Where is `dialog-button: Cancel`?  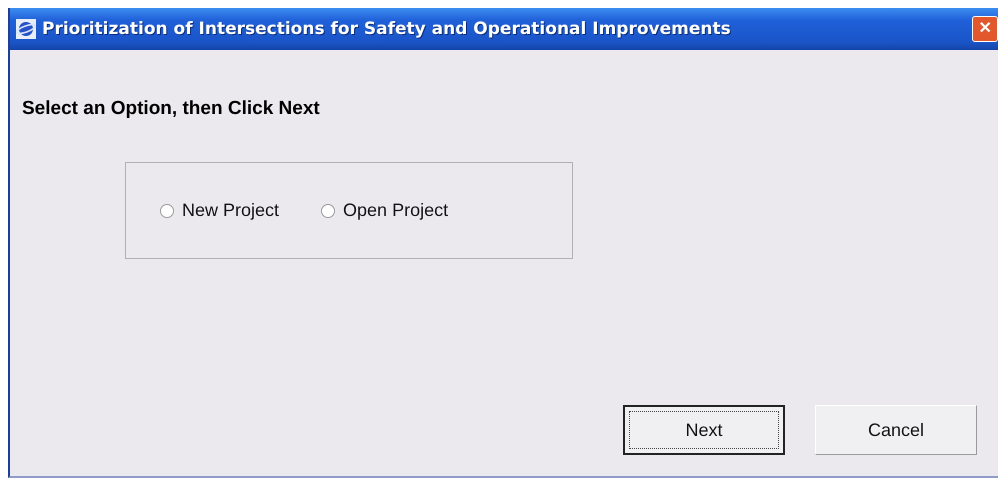 dialog-button: Cancel is located at coordinates (896, 430).